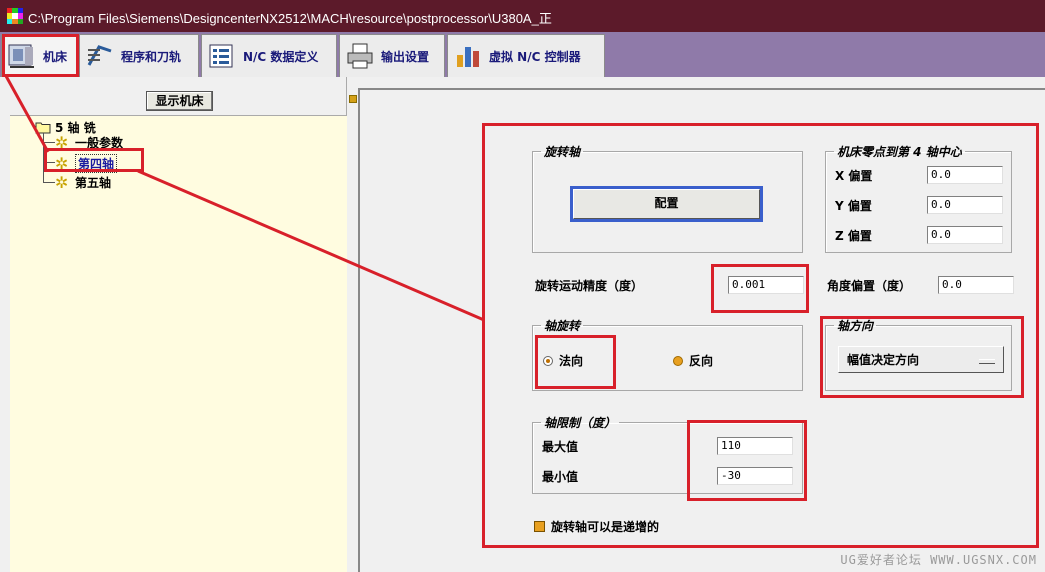  What do you see at coordinates (99, 55) in the screenshot?
I see `program-toolpath-icon` at bounding box center [99, 55].